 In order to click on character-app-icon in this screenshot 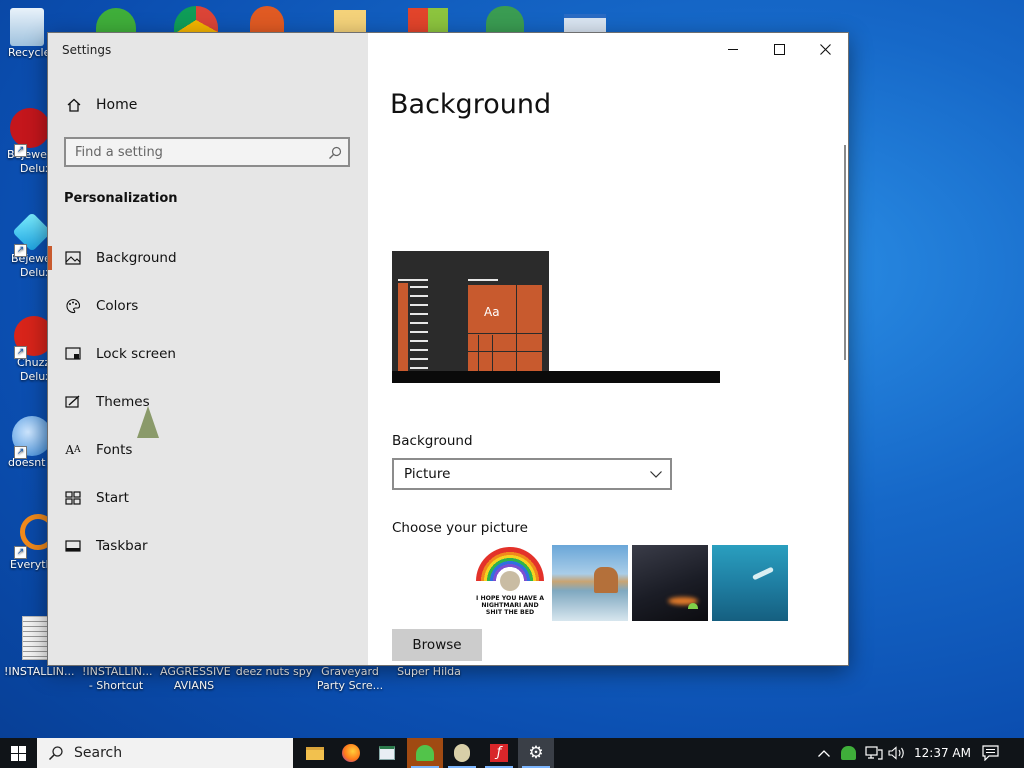, I will do `click(505, 20)`.